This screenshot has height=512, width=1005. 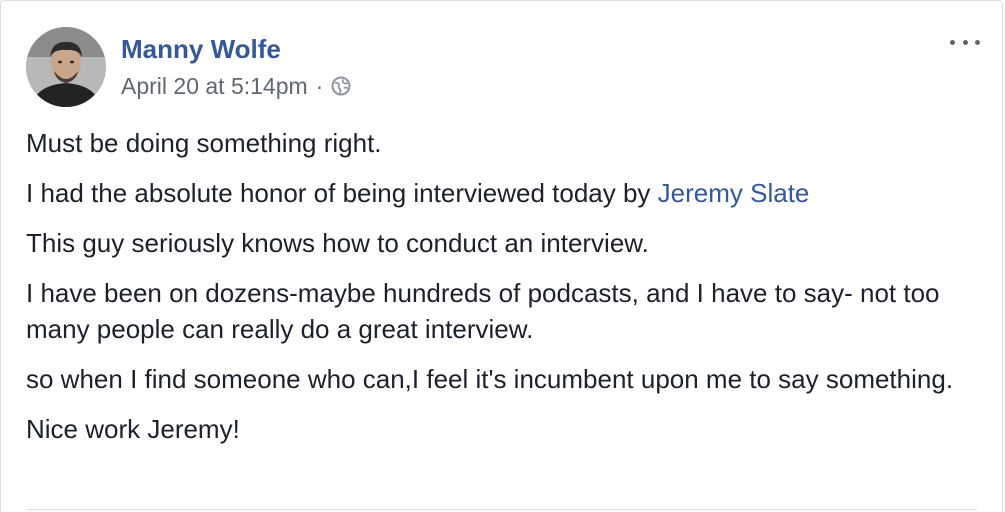 I want to click on post-meta: April 20 at 5:14pm ·, so click(x=236, y=86).